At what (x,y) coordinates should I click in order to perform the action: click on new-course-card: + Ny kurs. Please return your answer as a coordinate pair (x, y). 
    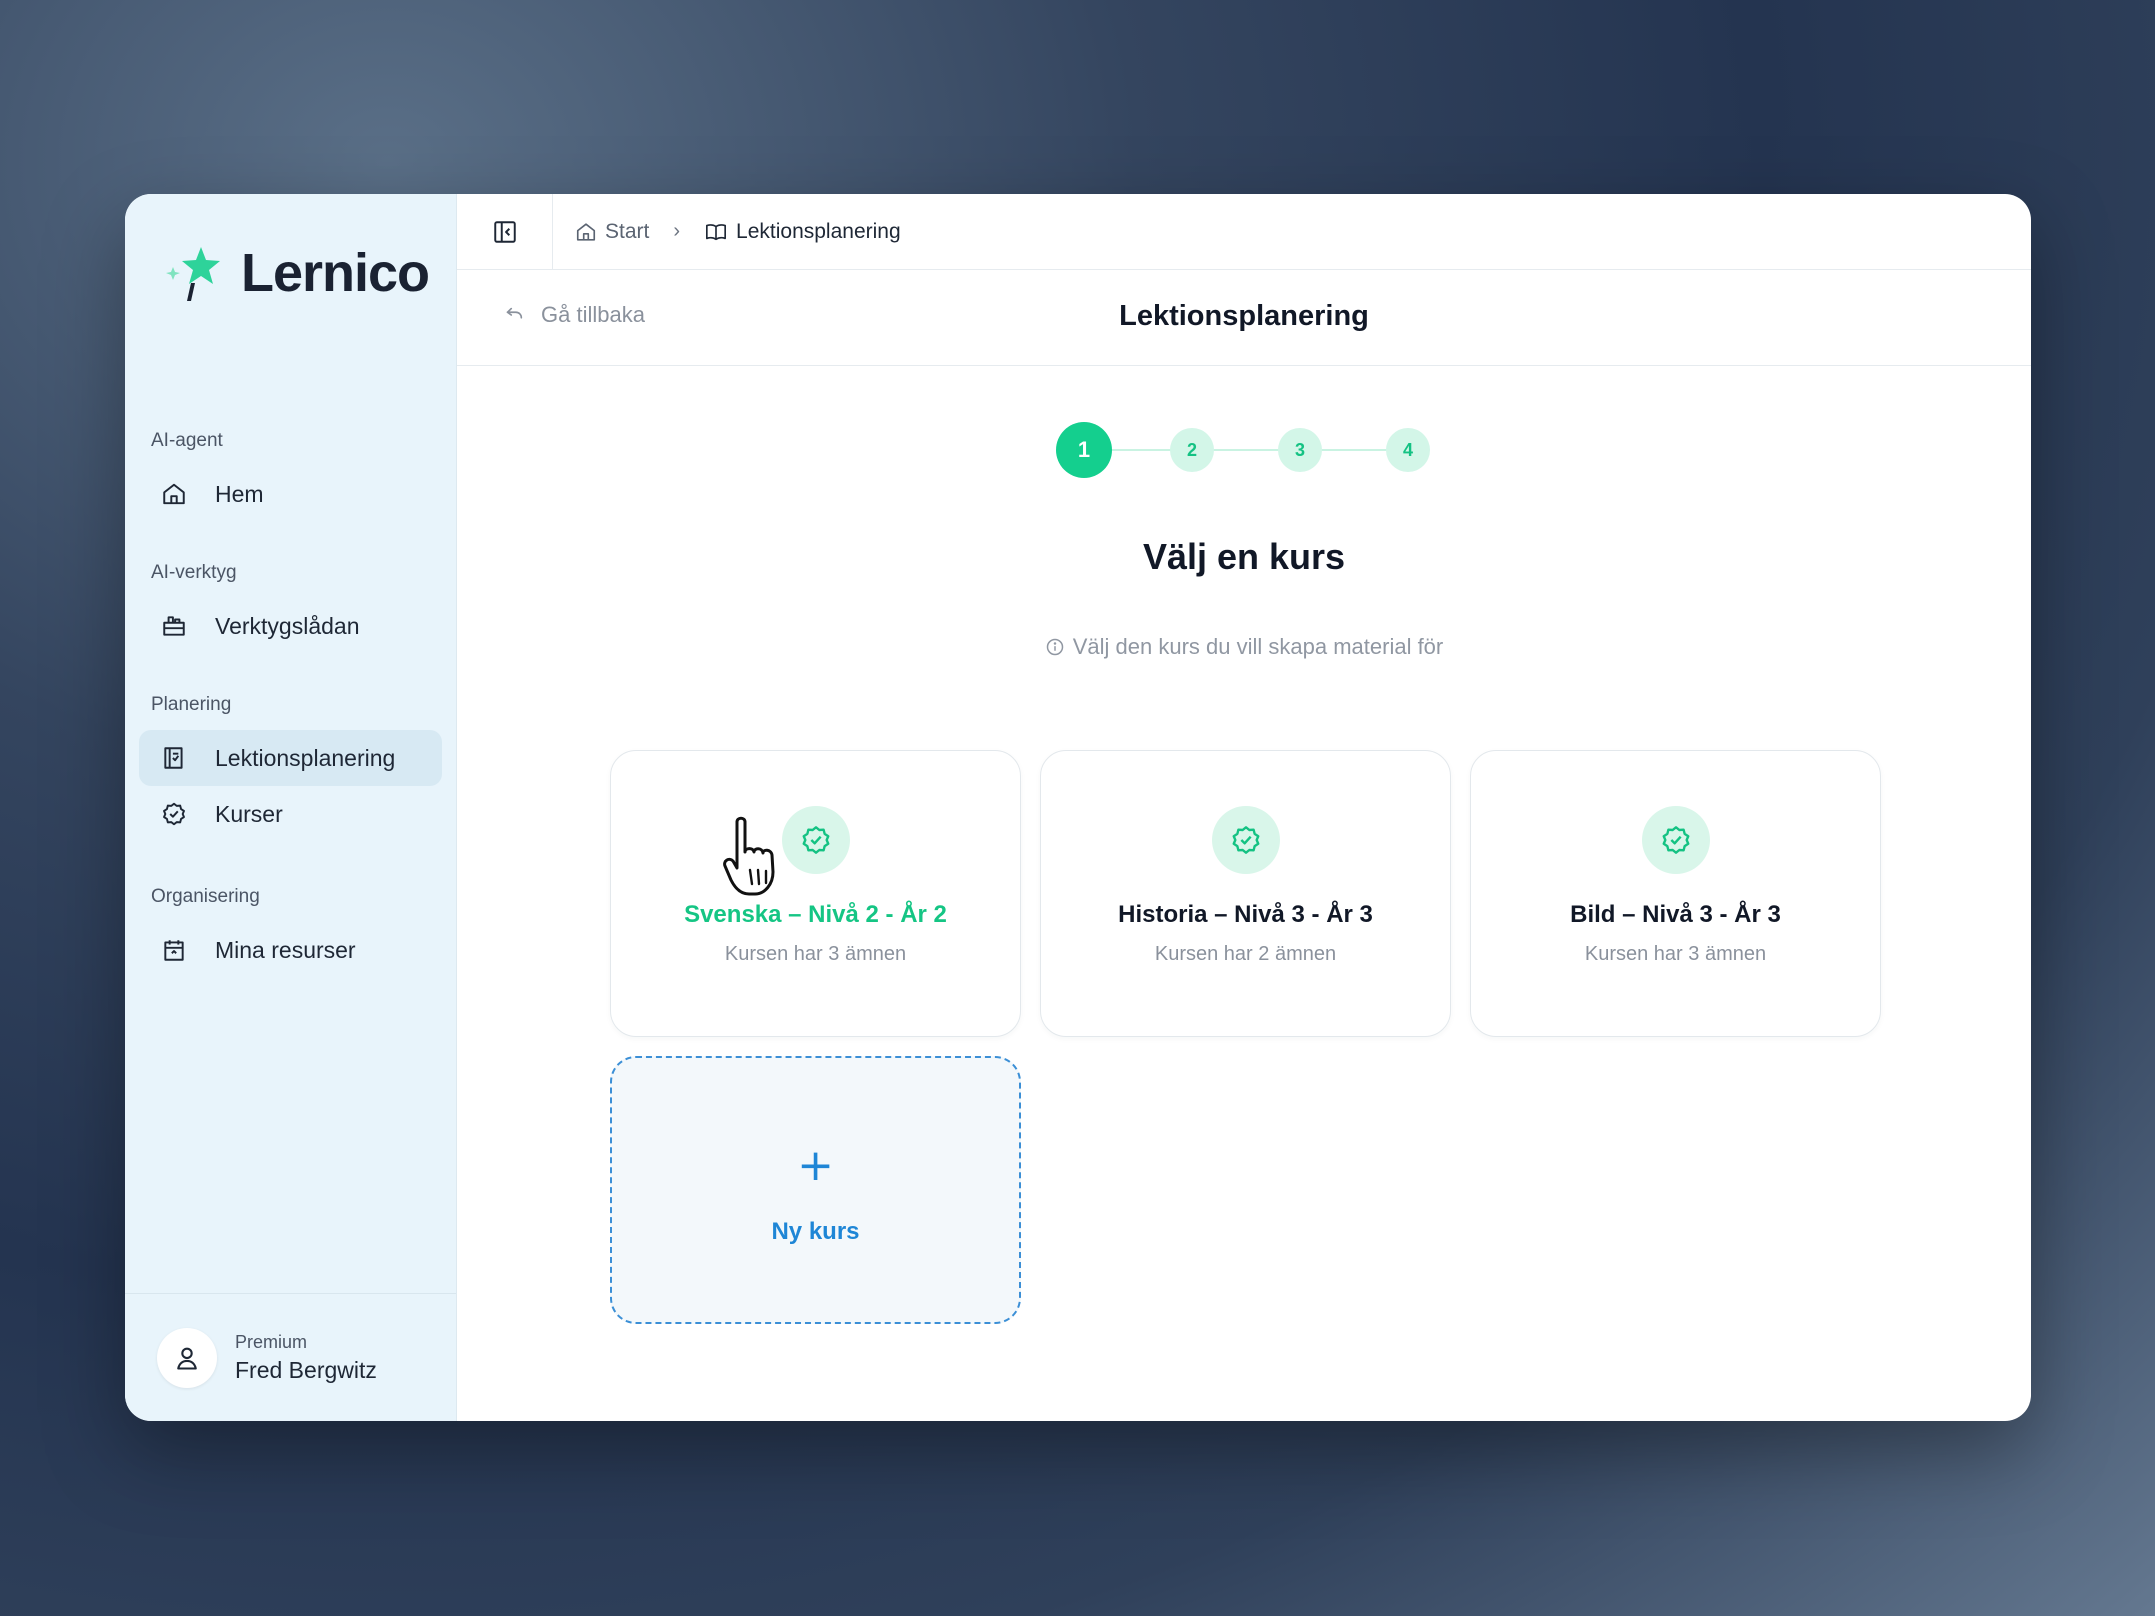
    Looking at the image, I should click on (815, 1190).